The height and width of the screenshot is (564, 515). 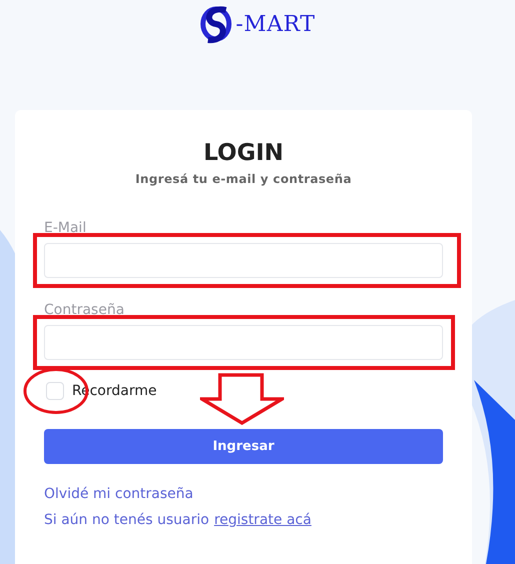 What do you see at coordinates (243, 179) in the screenshot?
I see `login-subtitle: Ingresá tu e-mail y contraseña` at bounding box center [243, 179].